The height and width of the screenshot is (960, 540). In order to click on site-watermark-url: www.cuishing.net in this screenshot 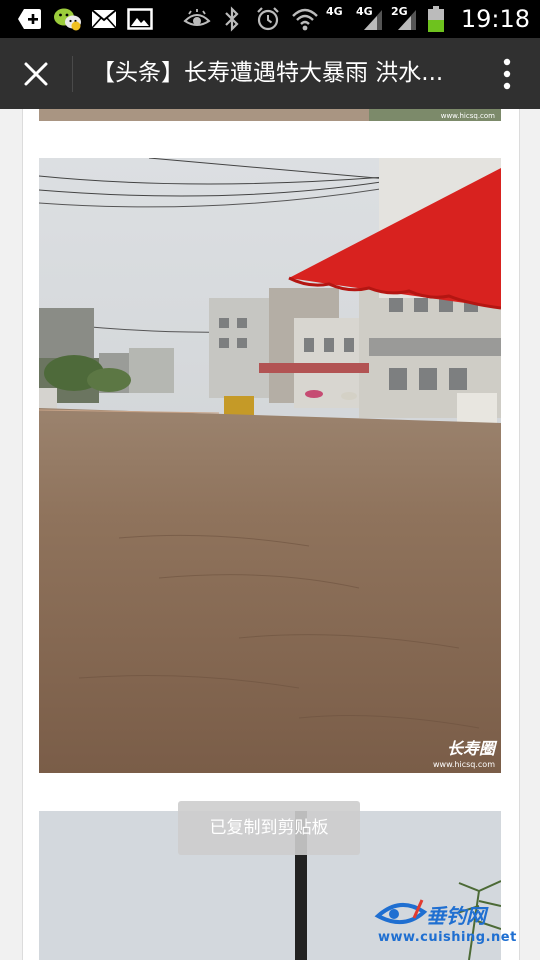, I will do `click(447, 937)`.